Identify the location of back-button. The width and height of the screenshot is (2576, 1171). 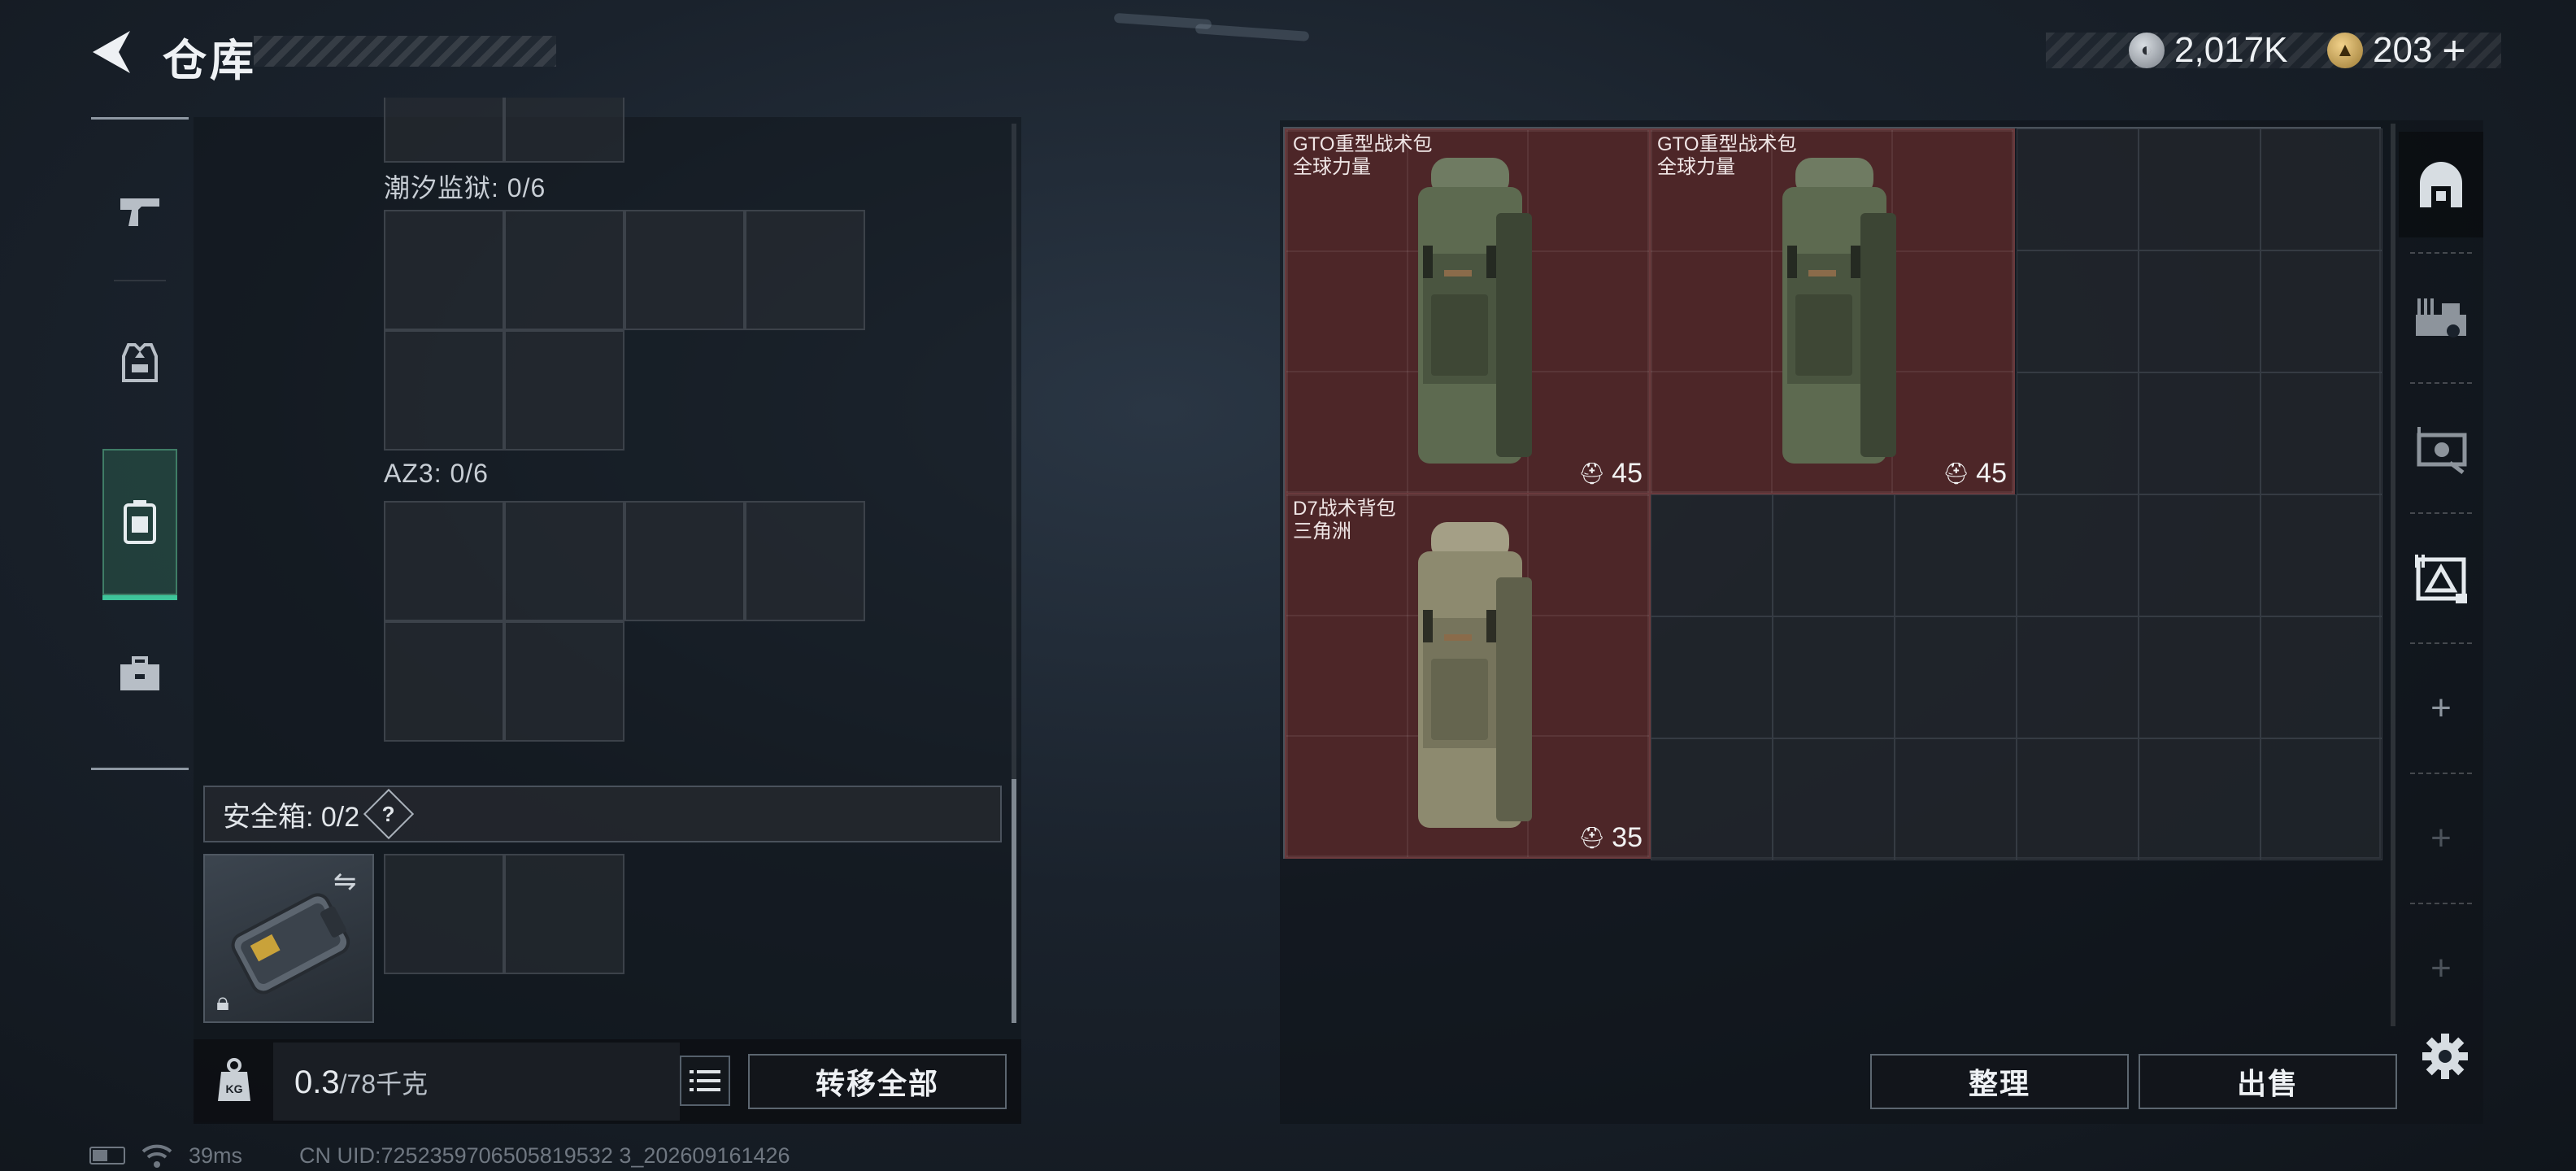
(113, 52).